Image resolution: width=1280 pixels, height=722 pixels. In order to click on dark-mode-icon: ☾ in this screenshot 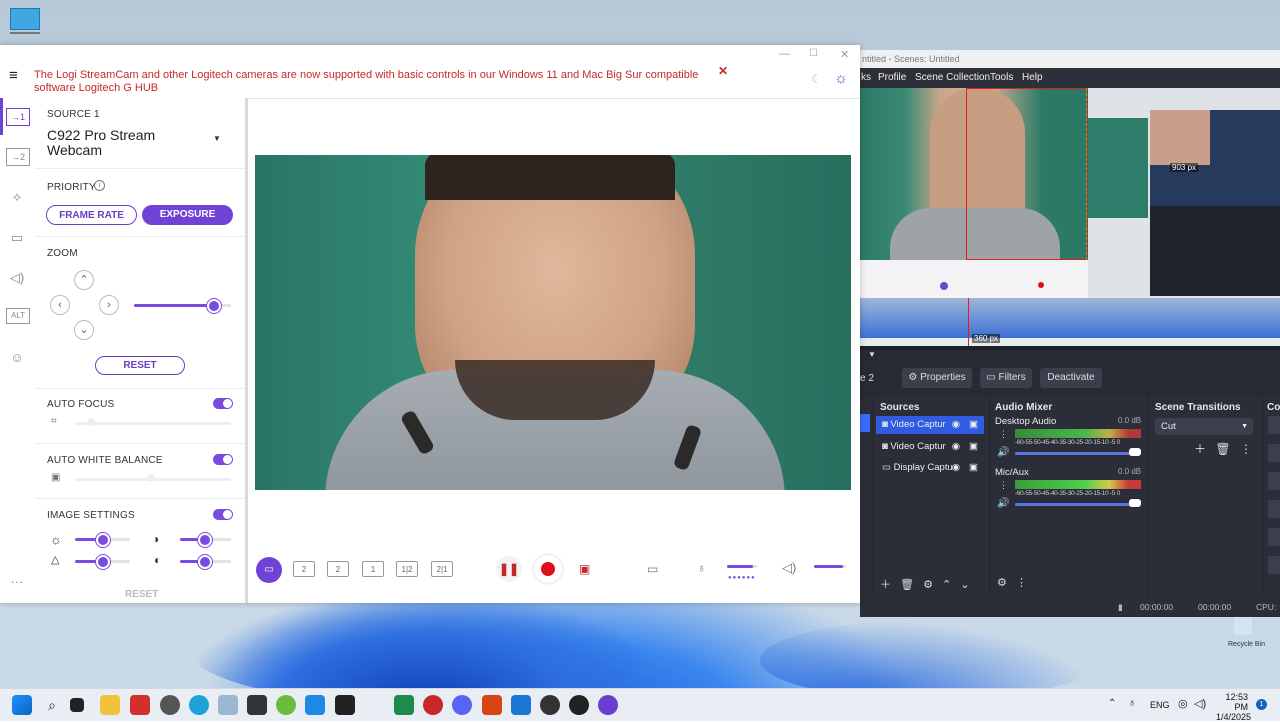, I will do `click(816, 79)`.